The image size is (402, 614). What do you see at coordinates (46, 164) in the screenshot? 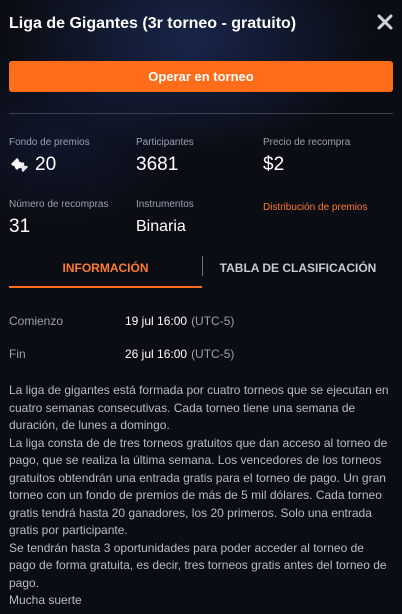
I see `prize-fund-value: 20` at bounding box center [46, 164].